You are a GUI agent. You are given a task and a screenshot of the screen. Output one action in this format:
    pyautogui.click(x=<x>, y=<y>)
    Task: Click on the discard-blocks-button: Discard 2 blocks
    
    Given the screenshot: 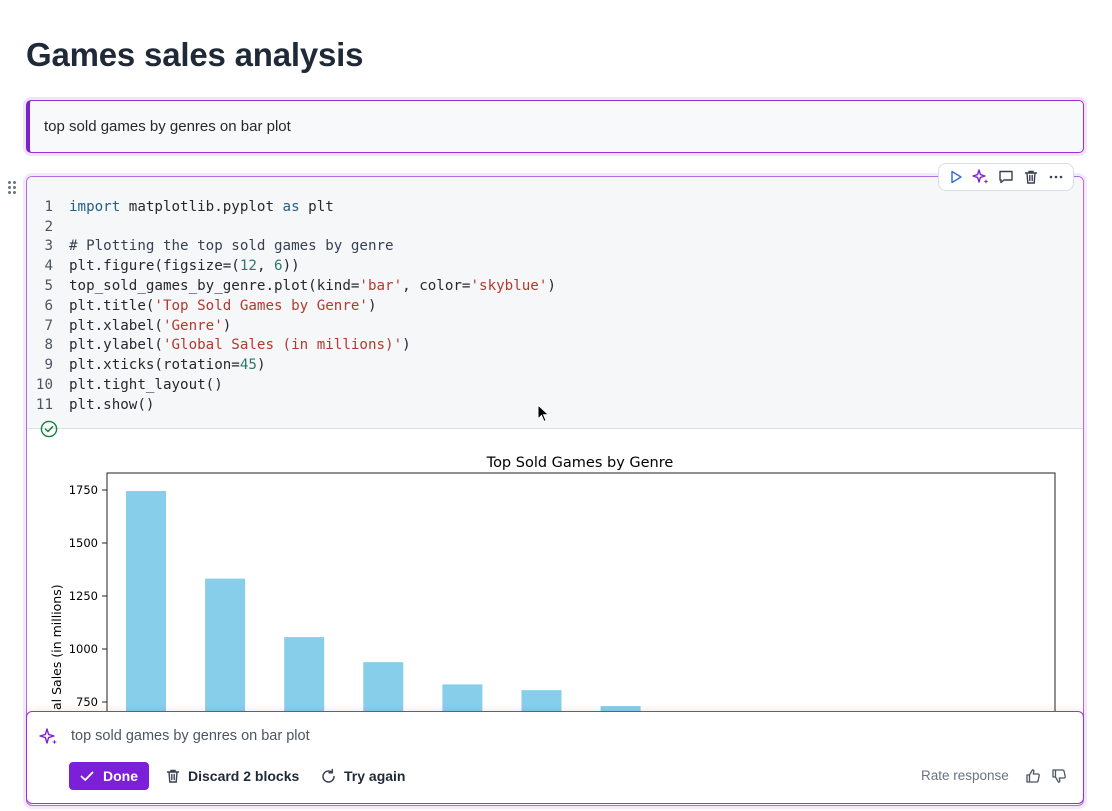 What is the action you would take?
    pyautogui.click(x=232, y=776)
    